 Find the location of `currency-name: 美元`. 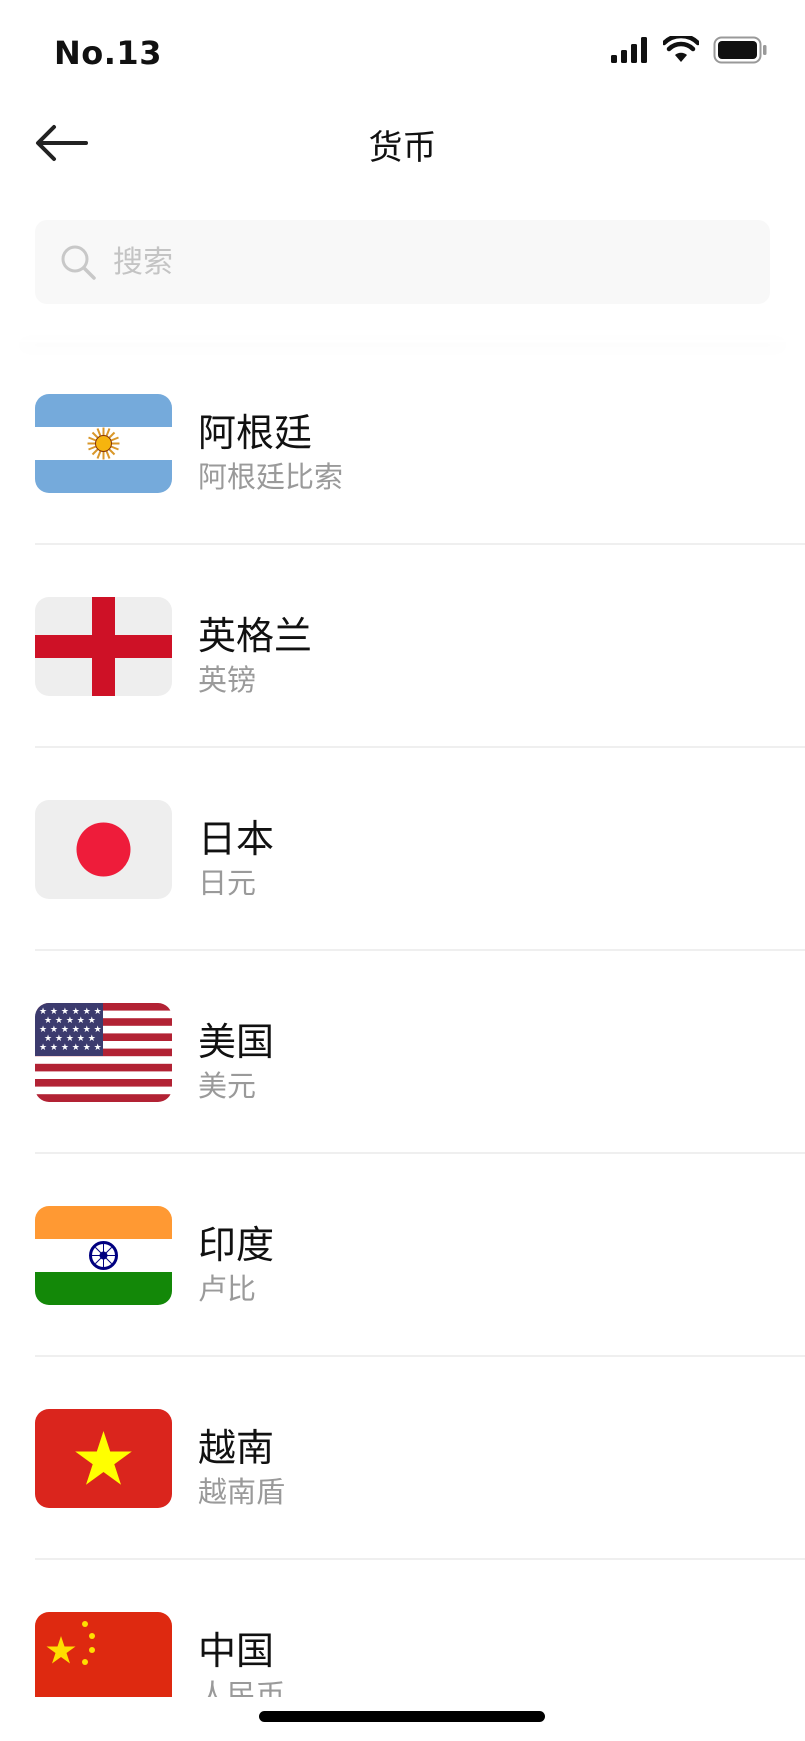

currency-name: 美元 is located at coordinates (227, 1086).